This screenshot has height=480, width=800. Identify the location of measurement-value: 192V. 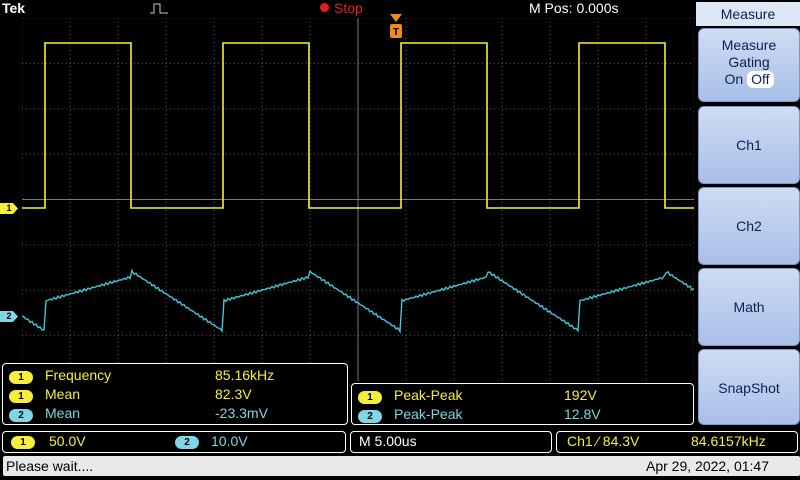
(580, 395).